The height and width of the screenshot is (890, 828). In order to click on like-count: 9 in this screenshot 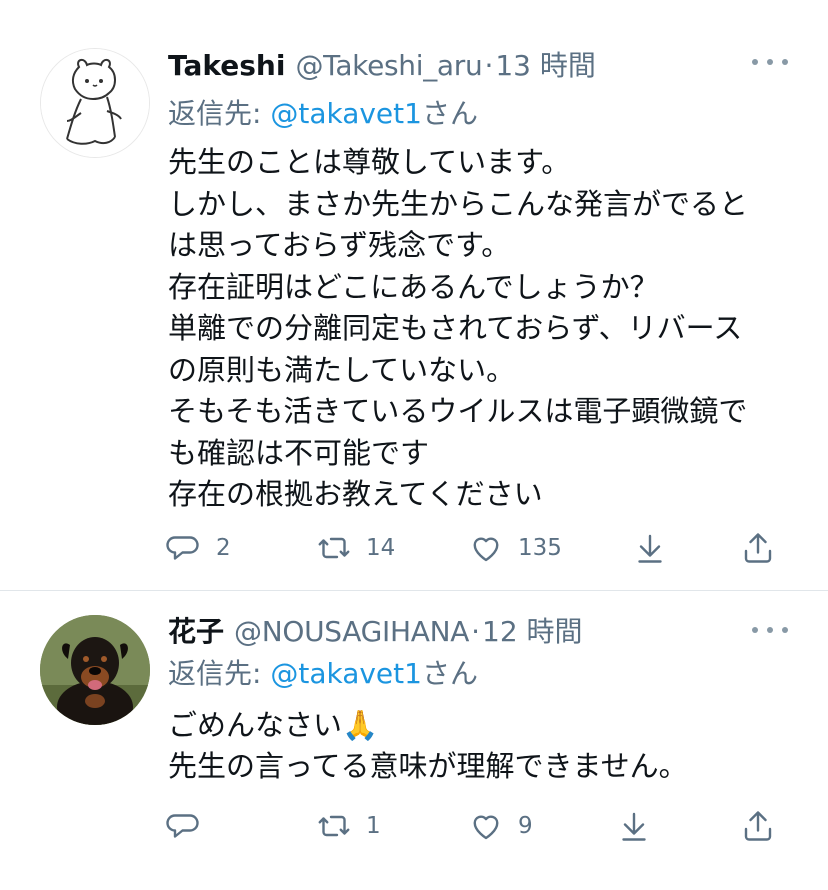, I will do `click(525, 826)`.